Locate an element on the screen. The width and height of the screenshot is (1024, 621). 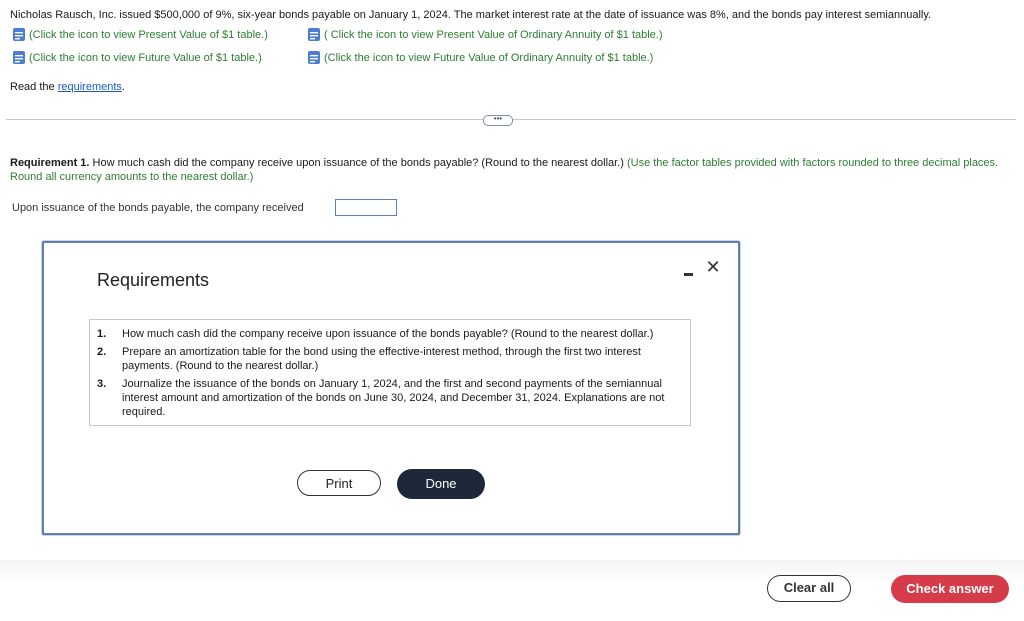
close-icon: ✕ is located at coordinates (713, 267).